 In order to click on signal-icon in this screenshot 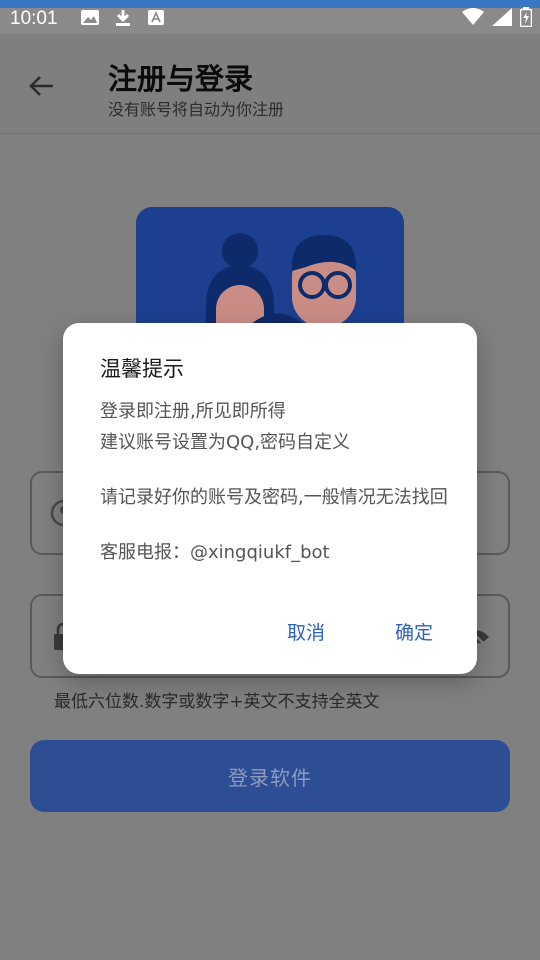, I will do `click(502, 17)`.